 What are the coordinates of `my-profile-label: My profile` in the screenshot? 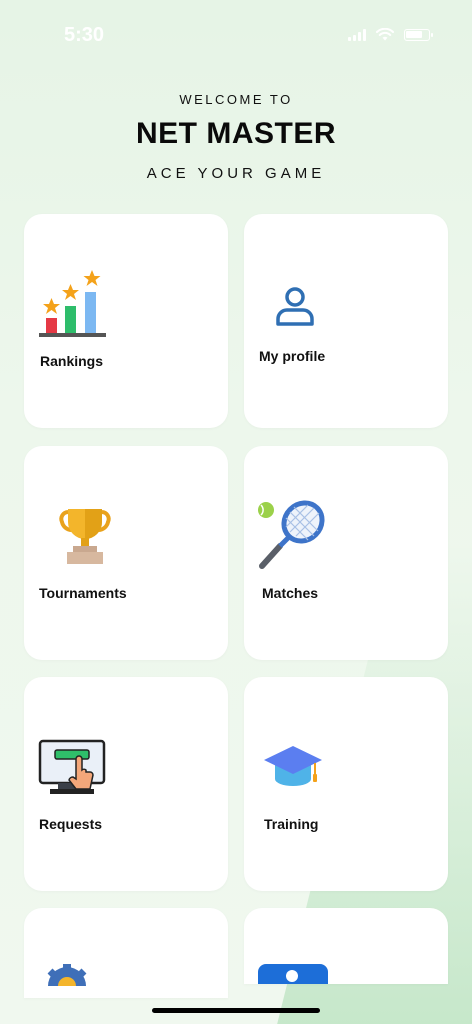 It's located at (292, 356).